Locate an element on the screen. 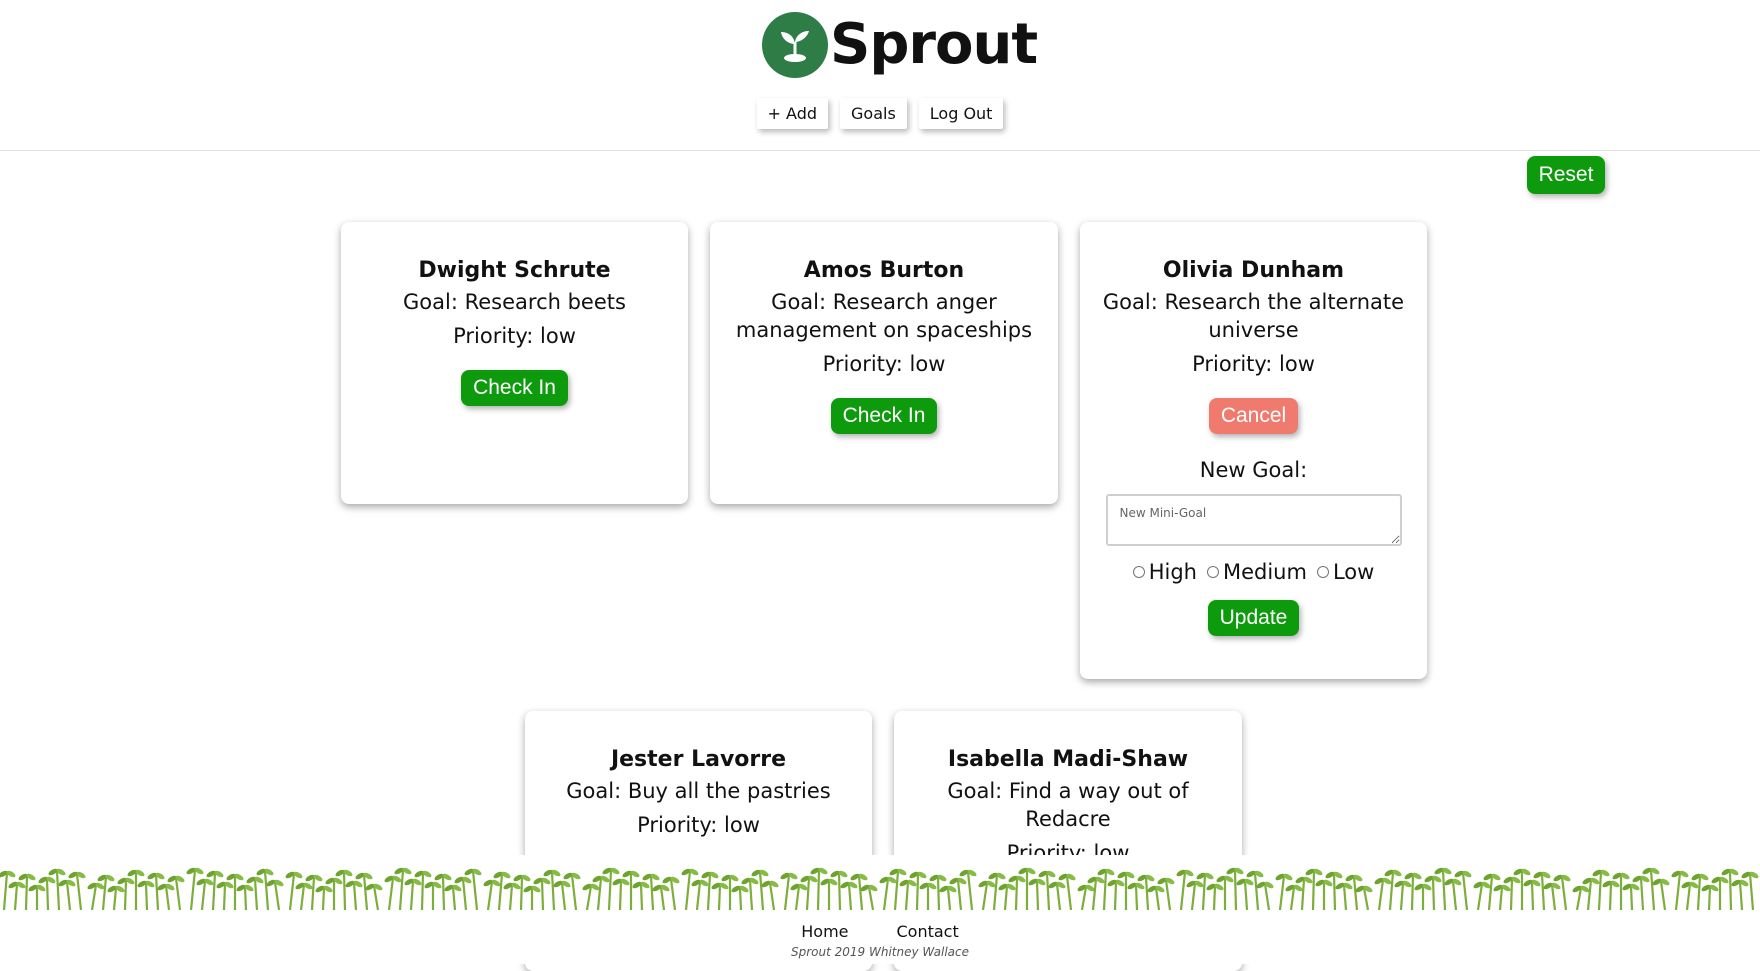 Image resolution: width=1760 pixels, height=971 pixels. priority-option-medium: Medium is located at coordinates (1256, 572).